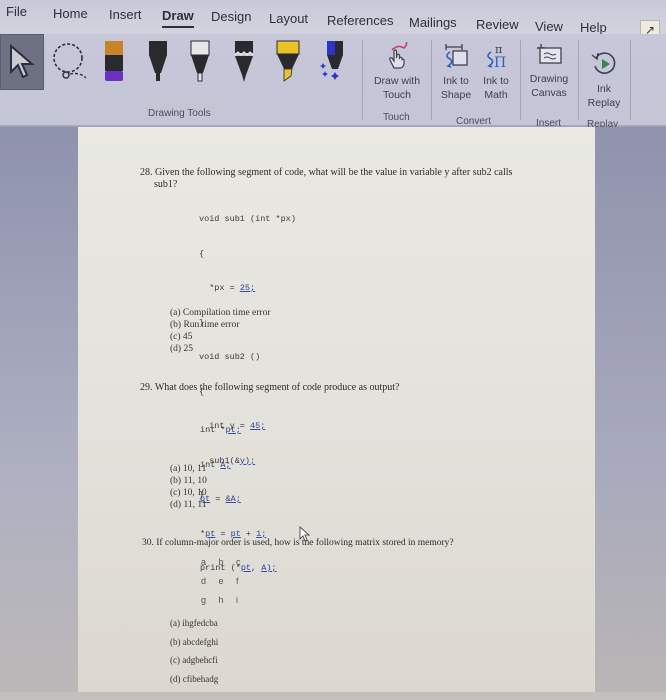  Describe the element at coordinates (194, 641) in the screenshot. I see `option-b: (b) abcdefghi` at that location.